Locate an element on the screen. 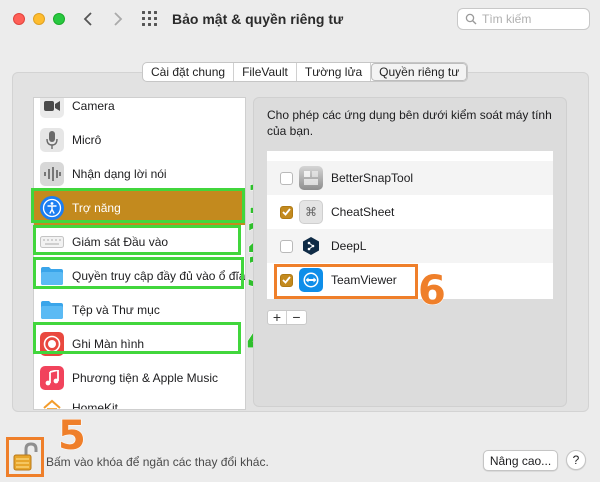 The image size is (600, 482). app-row-bettersnaptool: BetterSnapTool is located at coordinates (410, 178).